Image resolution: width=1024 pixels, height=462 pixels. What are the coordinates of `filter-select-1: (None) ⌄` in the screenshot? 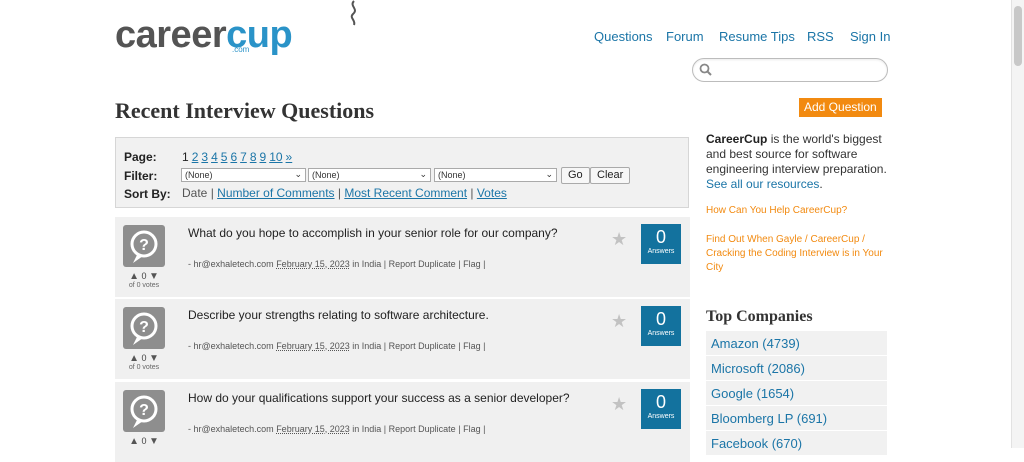 It's located at (243, 175).